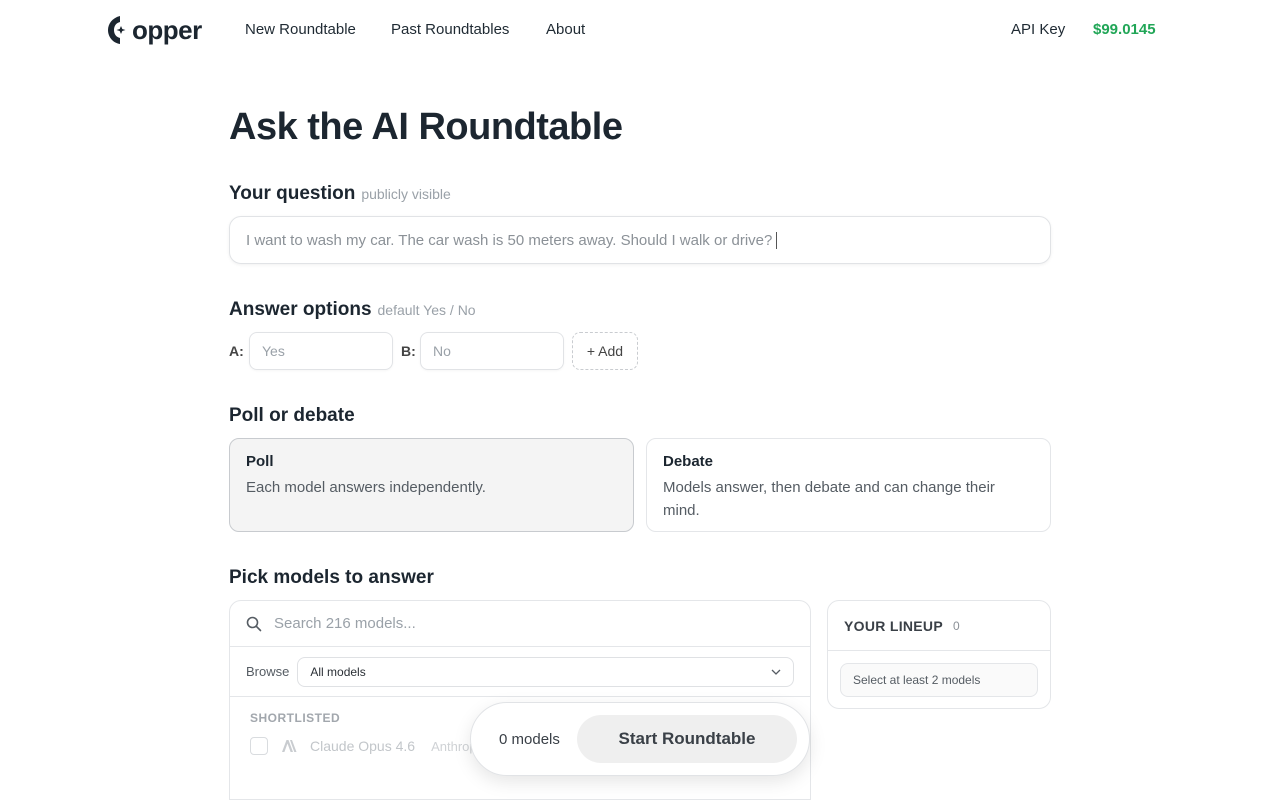 The image size is (1280, 800). I want to click on question-section-title: Your question publicly visible, so click(340, 194).